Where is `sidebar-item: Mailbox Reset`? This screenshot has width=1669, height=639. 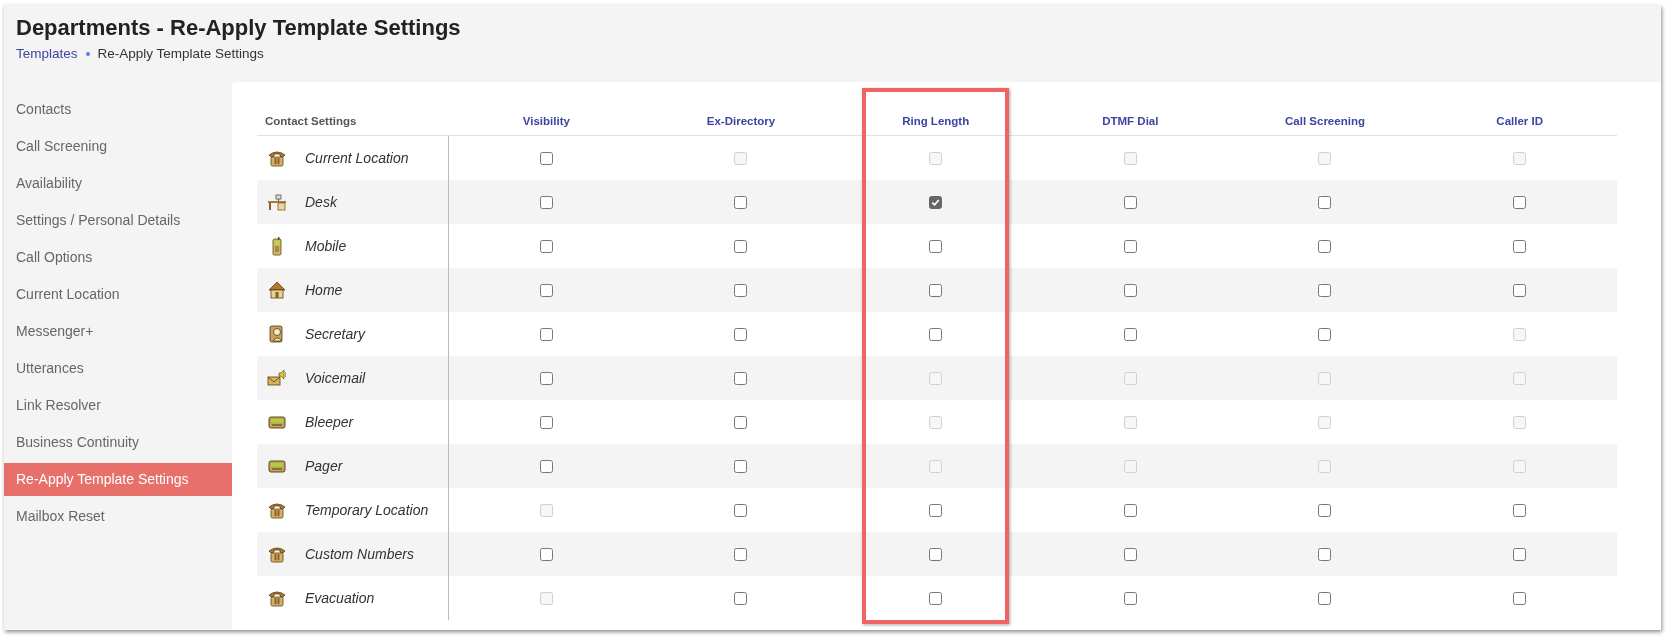
sidebar-item: Mailbox Reset is located at coordinates (118, 516).